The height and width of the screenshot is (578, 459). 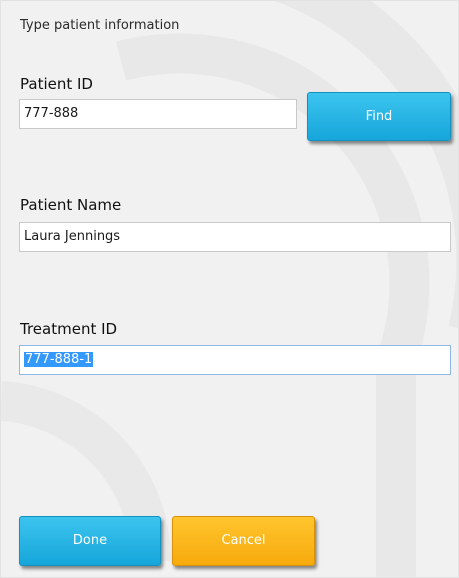 I want to click on patient-name-field: Laura Jennings, so click(x=235, y=237).